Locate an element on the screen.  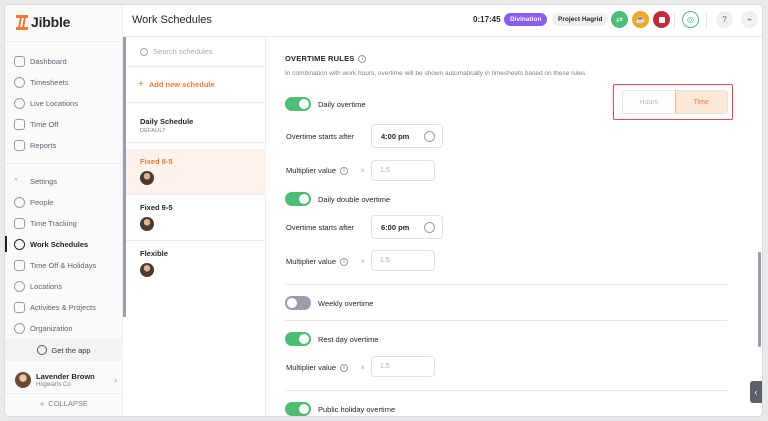
rest-day-overtime-toggle is located at coordinates (298, 339).